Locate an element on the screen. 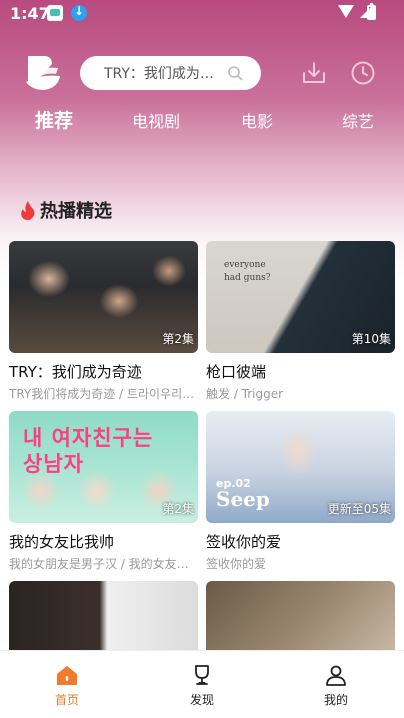 The width and height of the screenshot is (404, 718). poster-text: everyone had guns? is located at coordinates (247, 271).